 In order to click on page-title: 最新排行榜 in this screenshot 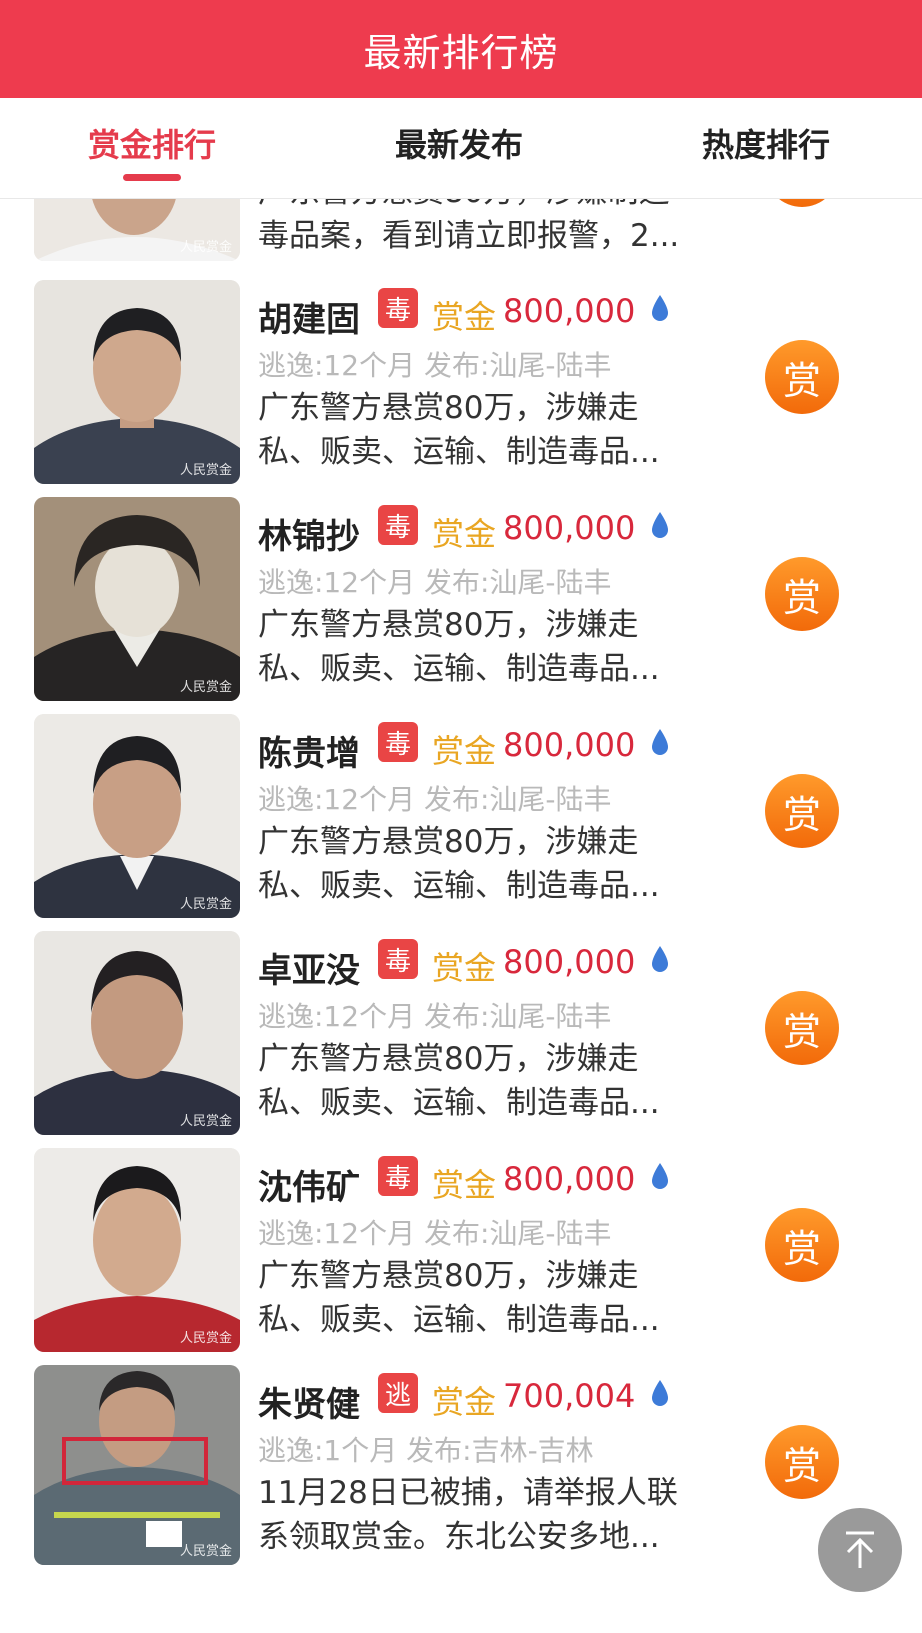, I will do `click(461, 52)`.